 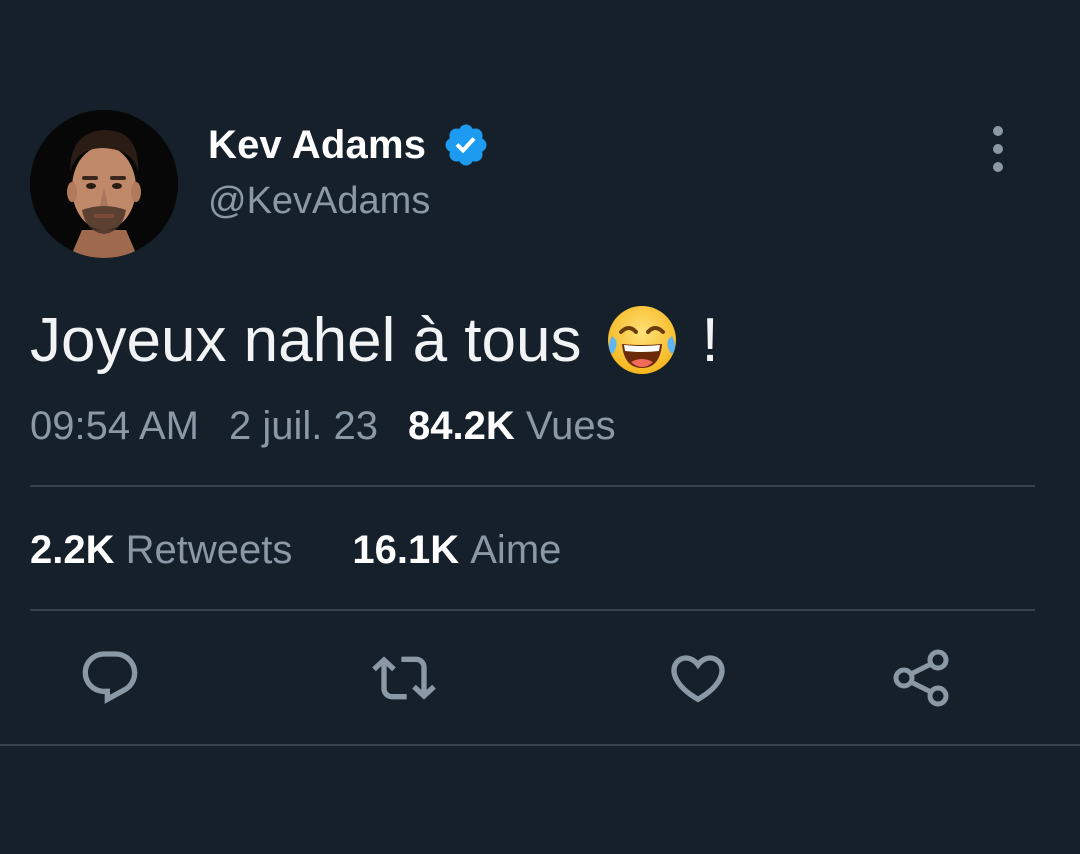 What do you see at coordinates (319, 201) in the screenshot?
I see `author-handle: @KevAdams` at bounding box center [319, 201].